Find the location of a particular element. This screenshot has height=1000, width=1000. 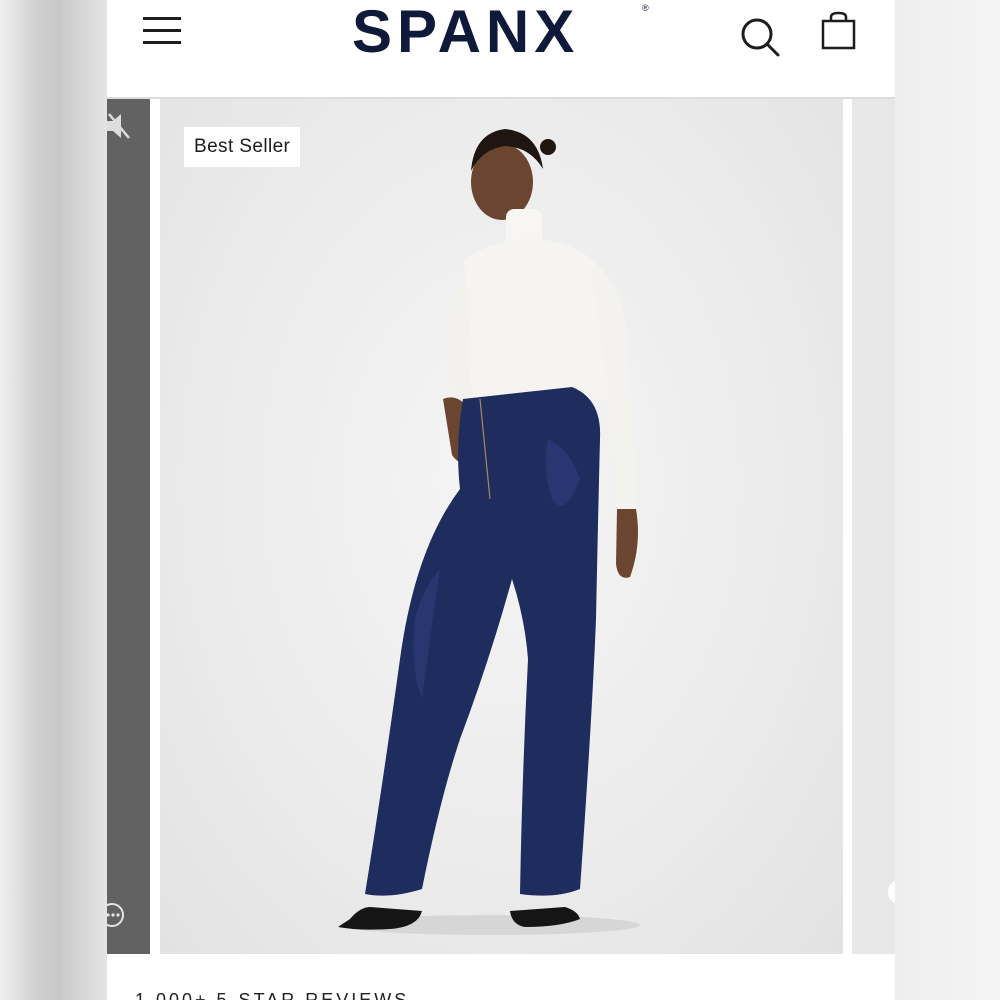

background-right is located at coordinates (947, 500).